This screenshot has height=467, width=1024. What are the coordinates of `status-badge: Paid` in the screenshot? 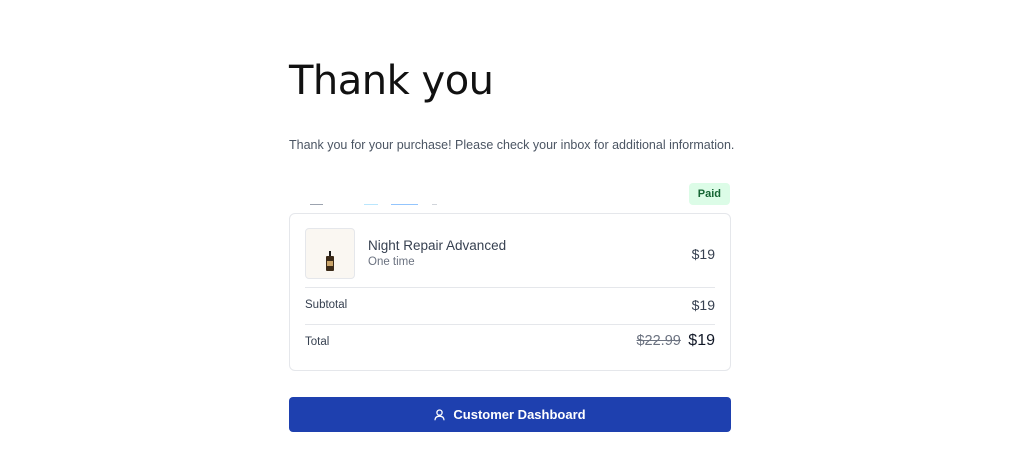 It's located at (709, 194).